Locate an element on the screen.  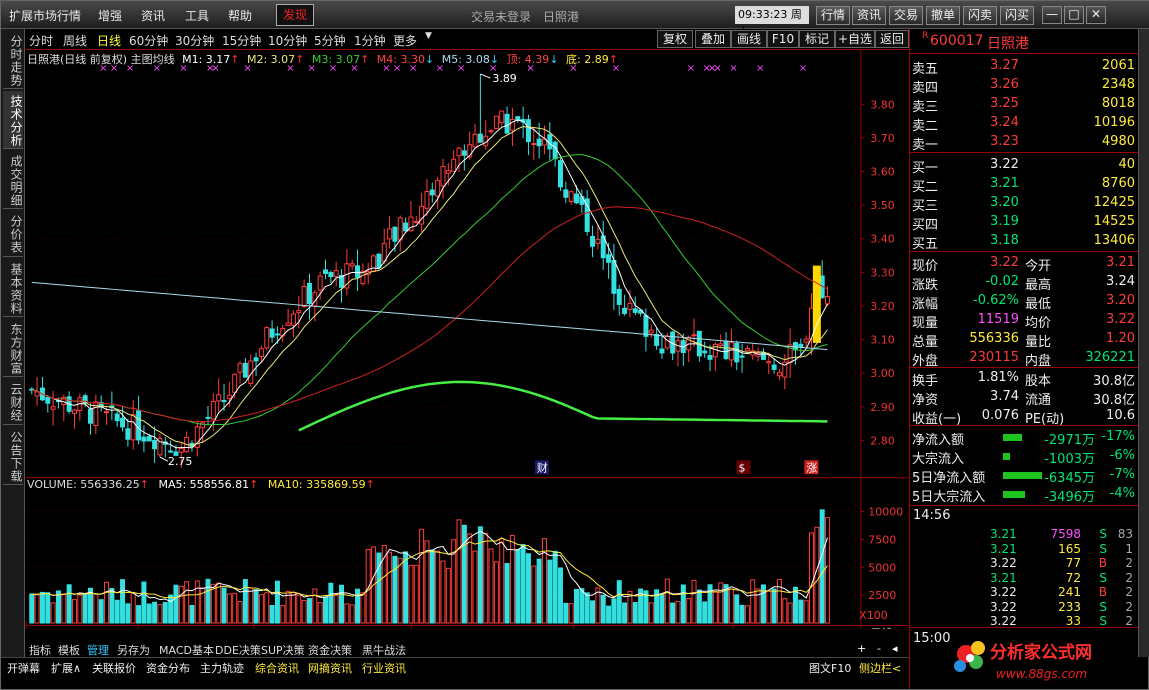
tab-technical-analysis: 技术分析 is located at coordinates (13, 120).